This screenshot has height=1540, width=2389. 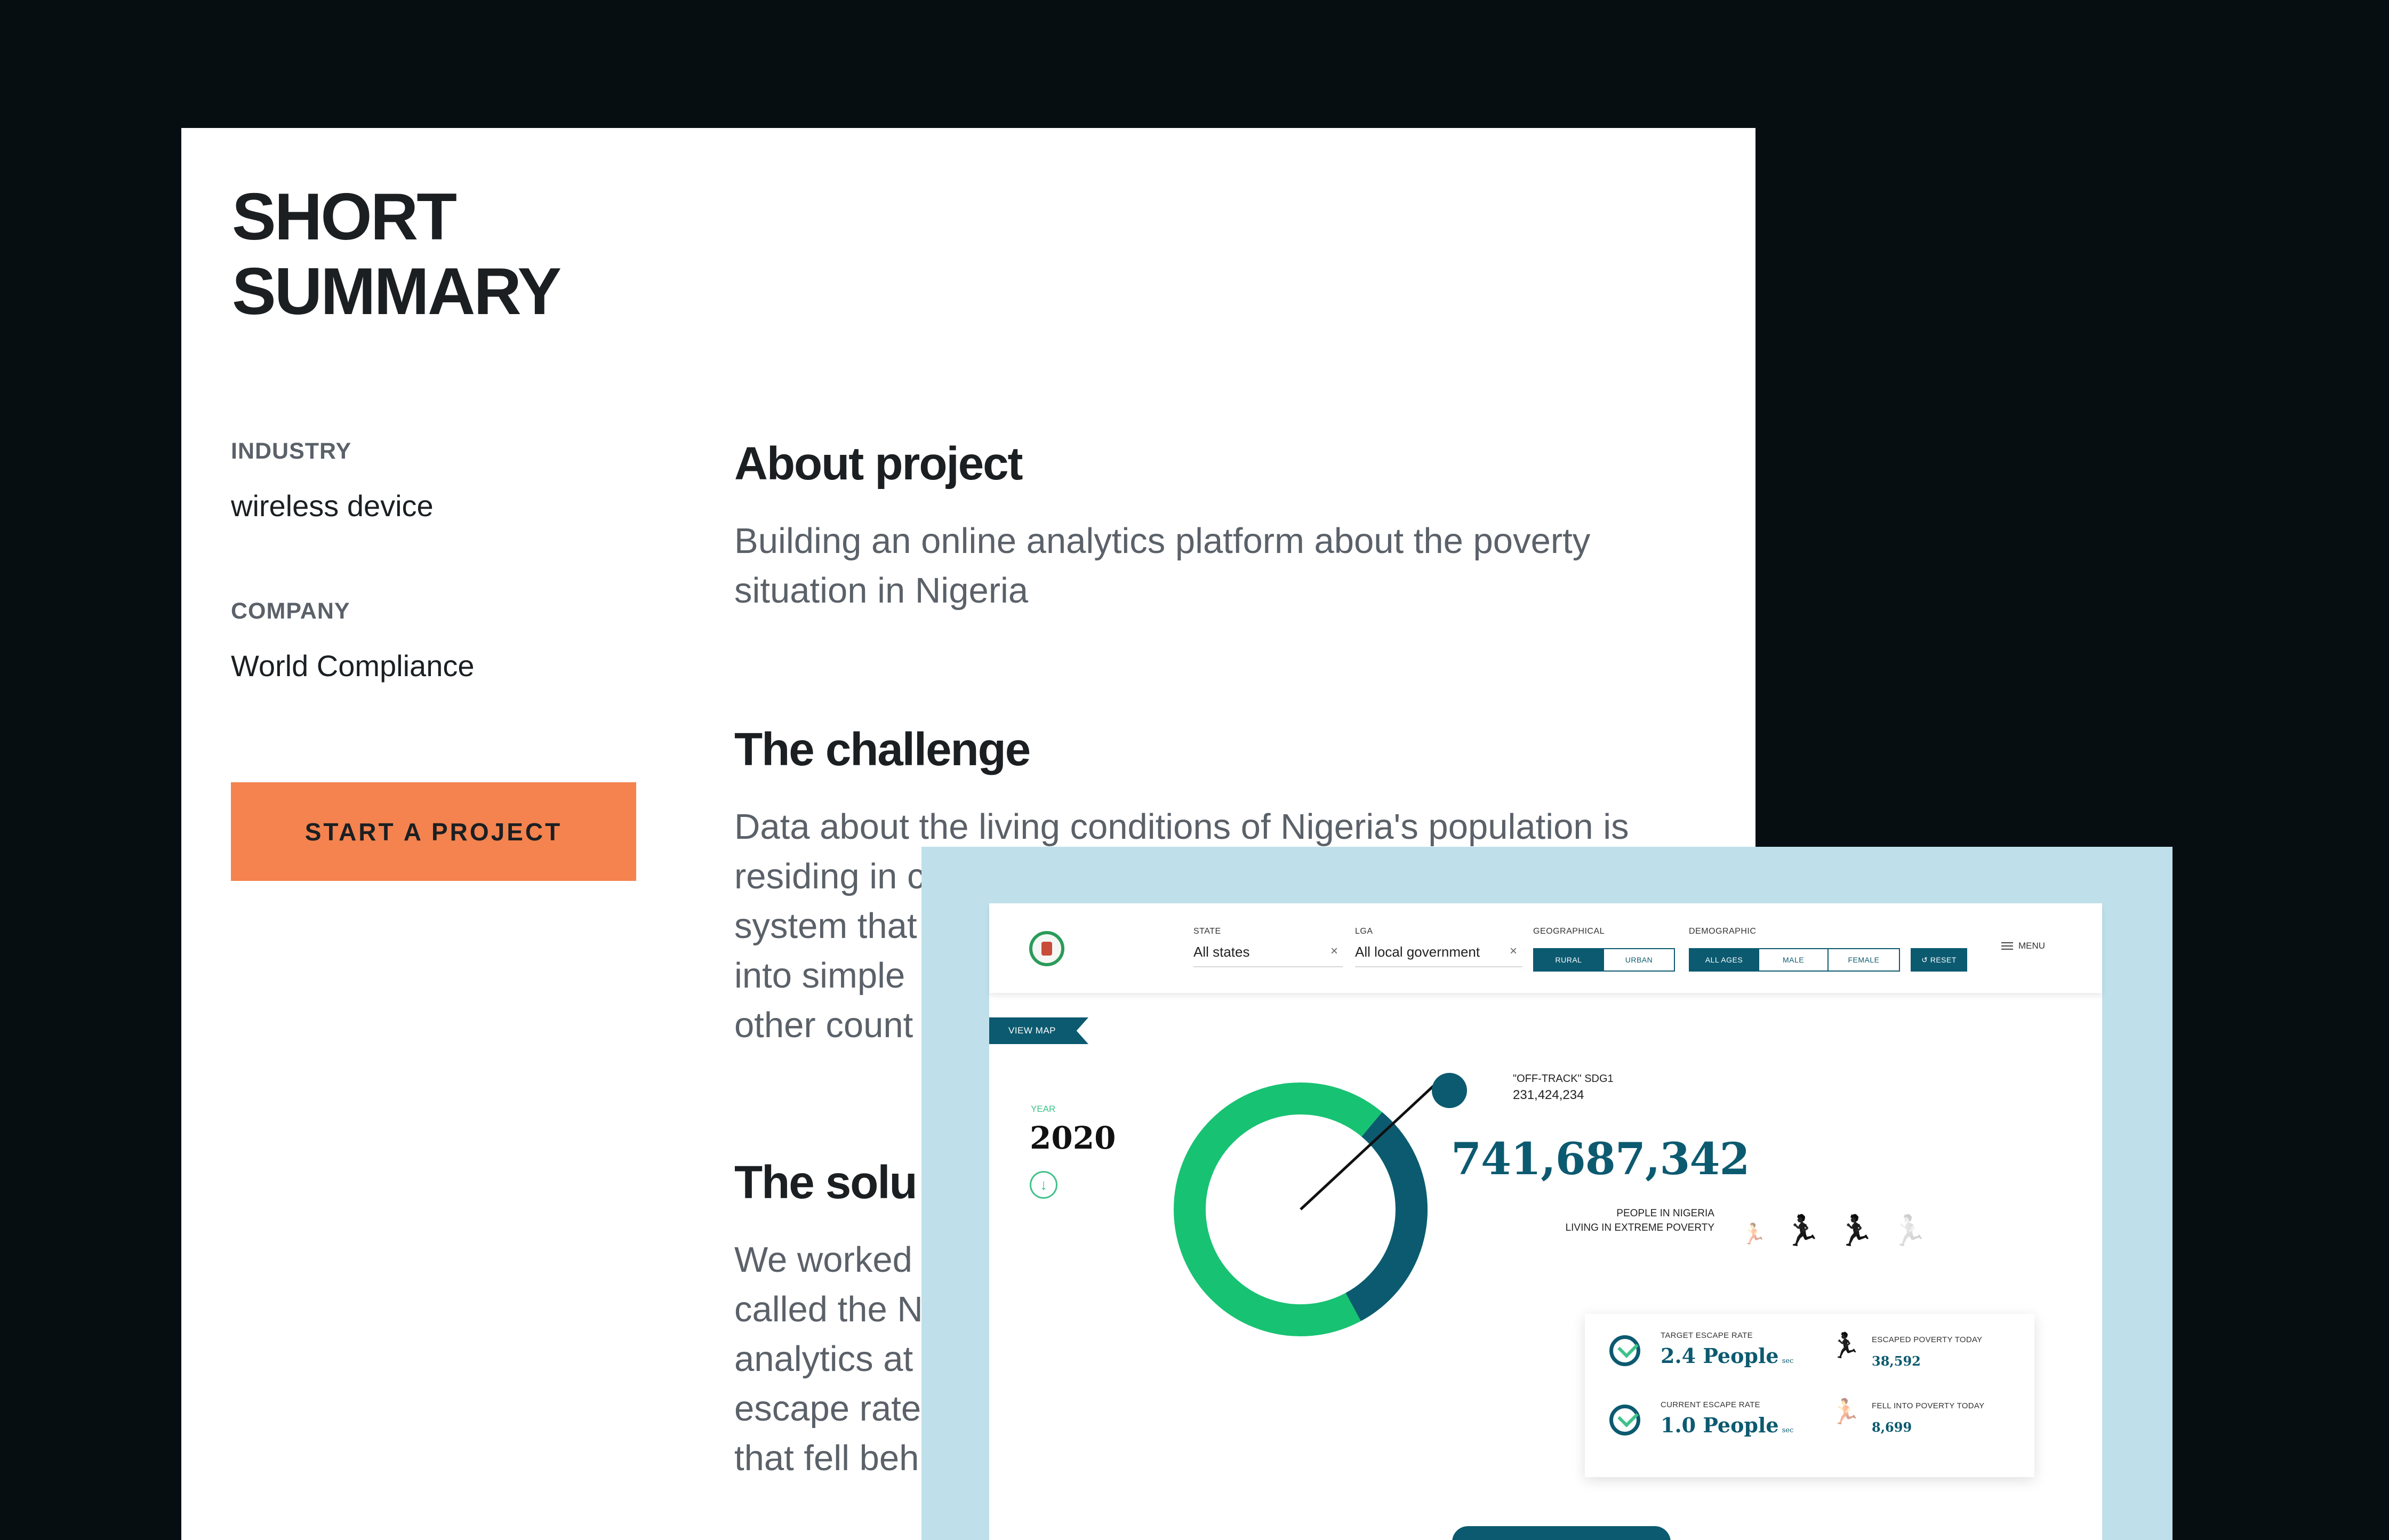 What do you see at coordinates (397, 291) in the screenshot?
I see `page-title-line2: SUMMARY` at bounding box center [397, 291].